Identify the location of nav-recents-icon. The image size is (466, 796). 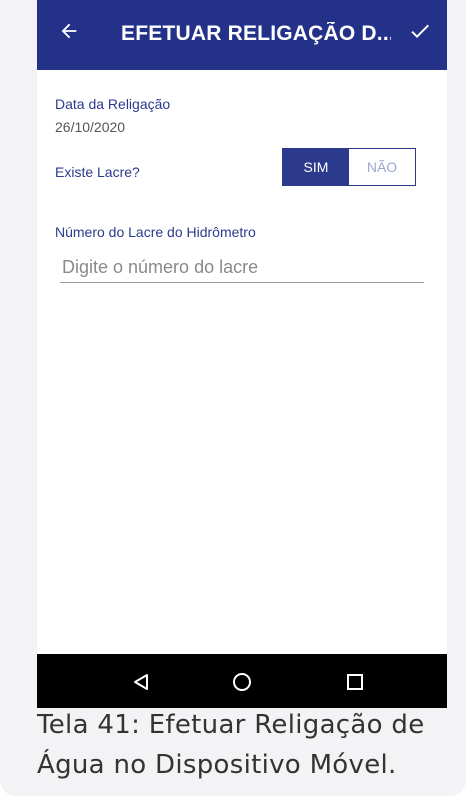
(355, 682).